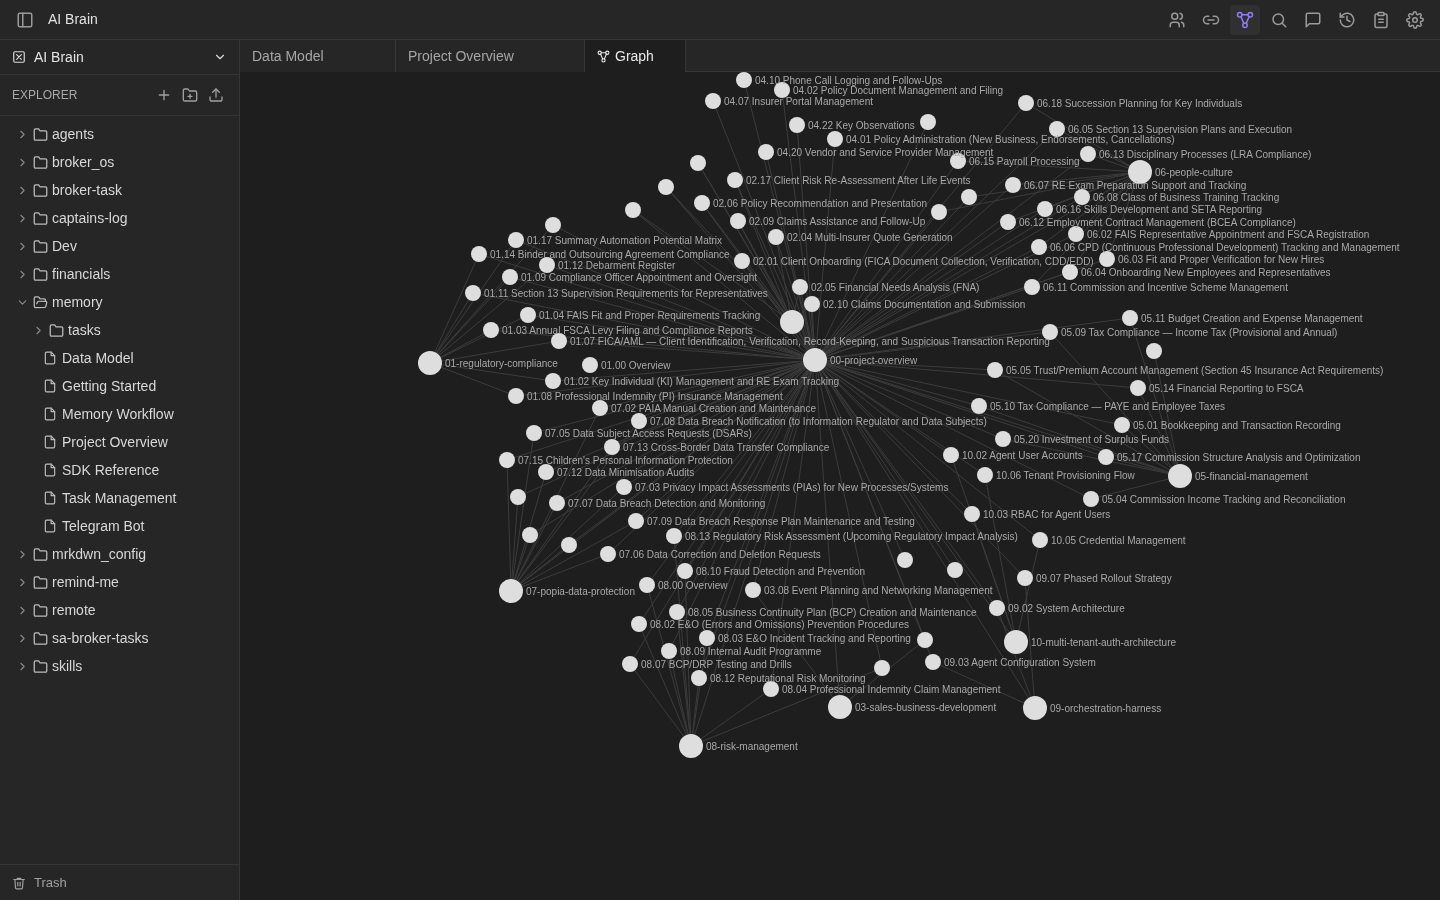 Image resolution: width=1440 pixels, height=900 pixels. I want to click on node-label: 09.07 Phased Rollout Strategy, so click(1104, 578).